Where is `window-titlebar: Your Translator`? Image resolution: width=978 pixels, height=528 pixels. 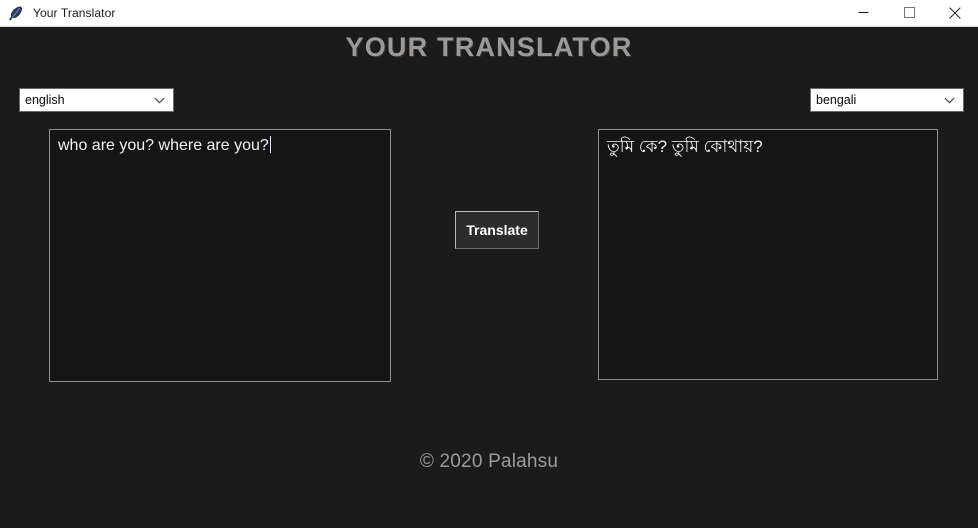 window-titlebar: Your Translator is located at coordinates (489, 13).